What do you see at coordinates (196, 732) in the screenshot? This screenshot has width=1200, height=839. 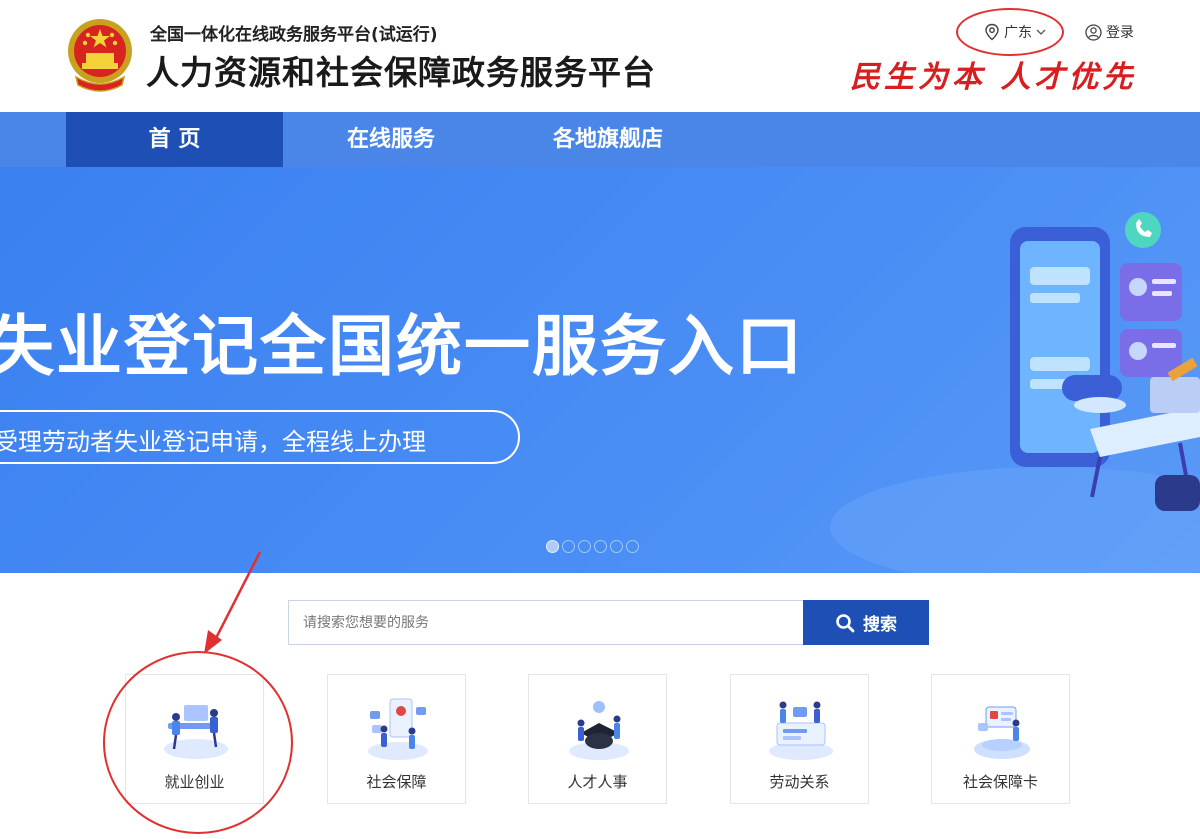 I see `employment-icon` at bounding box center [196, 732].